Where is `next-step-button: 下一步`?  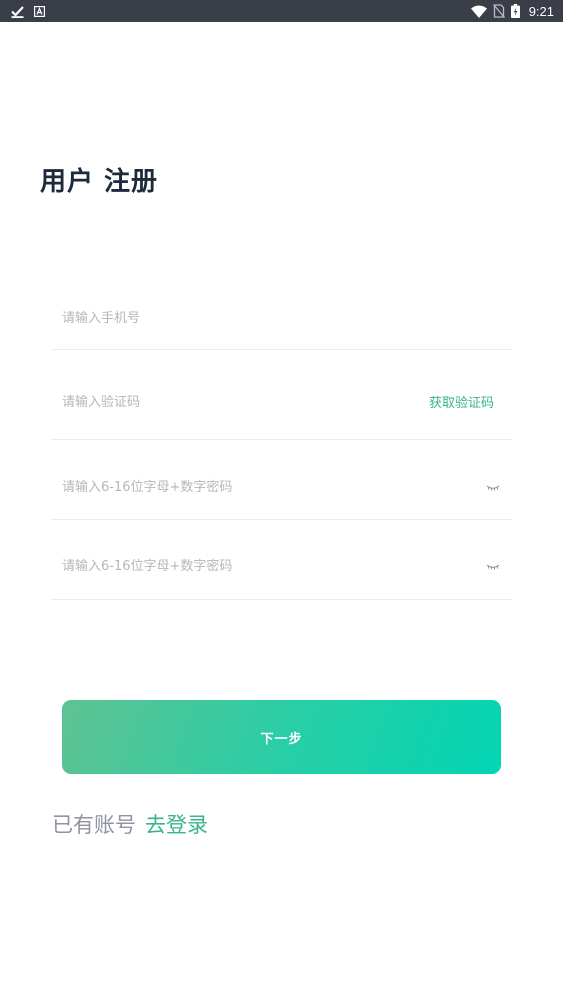
next-step-button: 下一步 is located at coordinates (281, 737).